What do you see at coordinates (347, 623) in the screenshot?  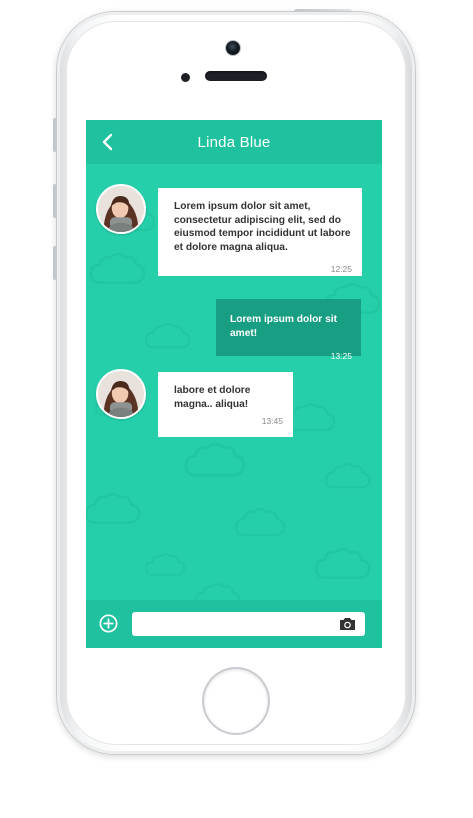 I see `camera-icon` at bounding box center [347, 623].